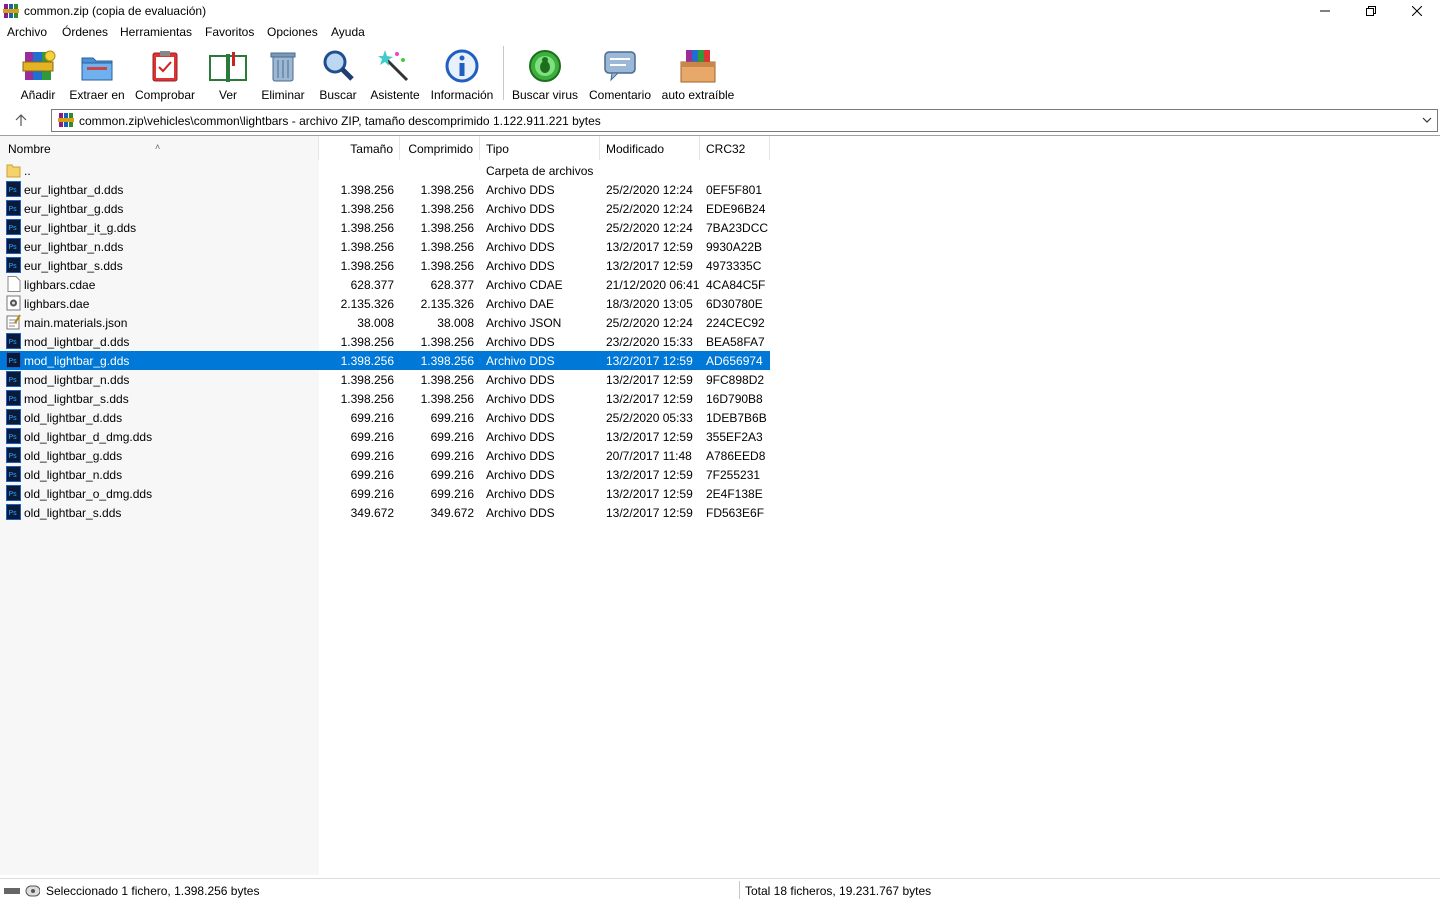 Image resolution: width=1440 pixels, height=901 pixels. I want to click on comment-label: Comentario, so click(620, 95).